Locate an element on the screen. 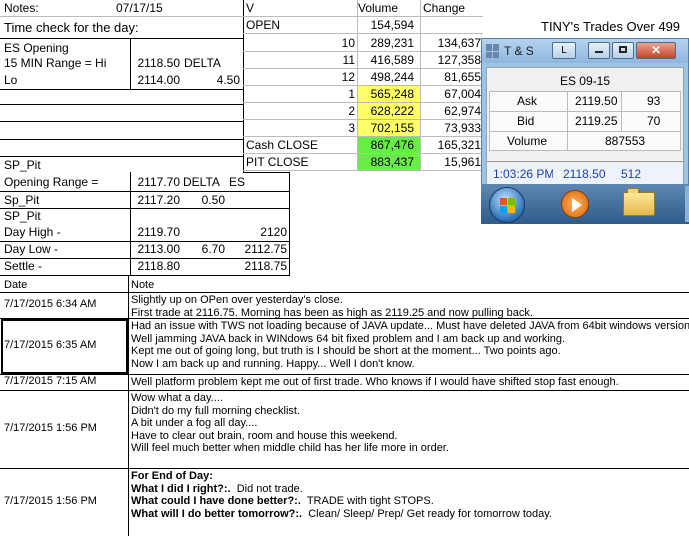 This screenshot has width=689, height=536. col-change: Change is located at coordinates (444, 8).